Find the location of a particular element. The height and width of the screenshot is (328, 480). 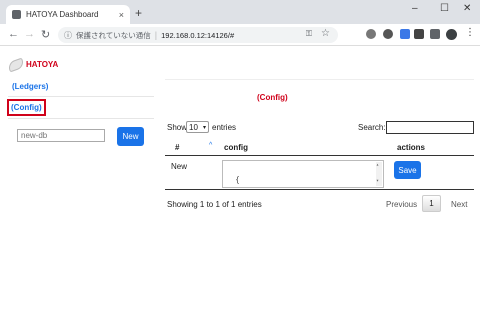

profile-avatar is located at coordinates (451, 34).